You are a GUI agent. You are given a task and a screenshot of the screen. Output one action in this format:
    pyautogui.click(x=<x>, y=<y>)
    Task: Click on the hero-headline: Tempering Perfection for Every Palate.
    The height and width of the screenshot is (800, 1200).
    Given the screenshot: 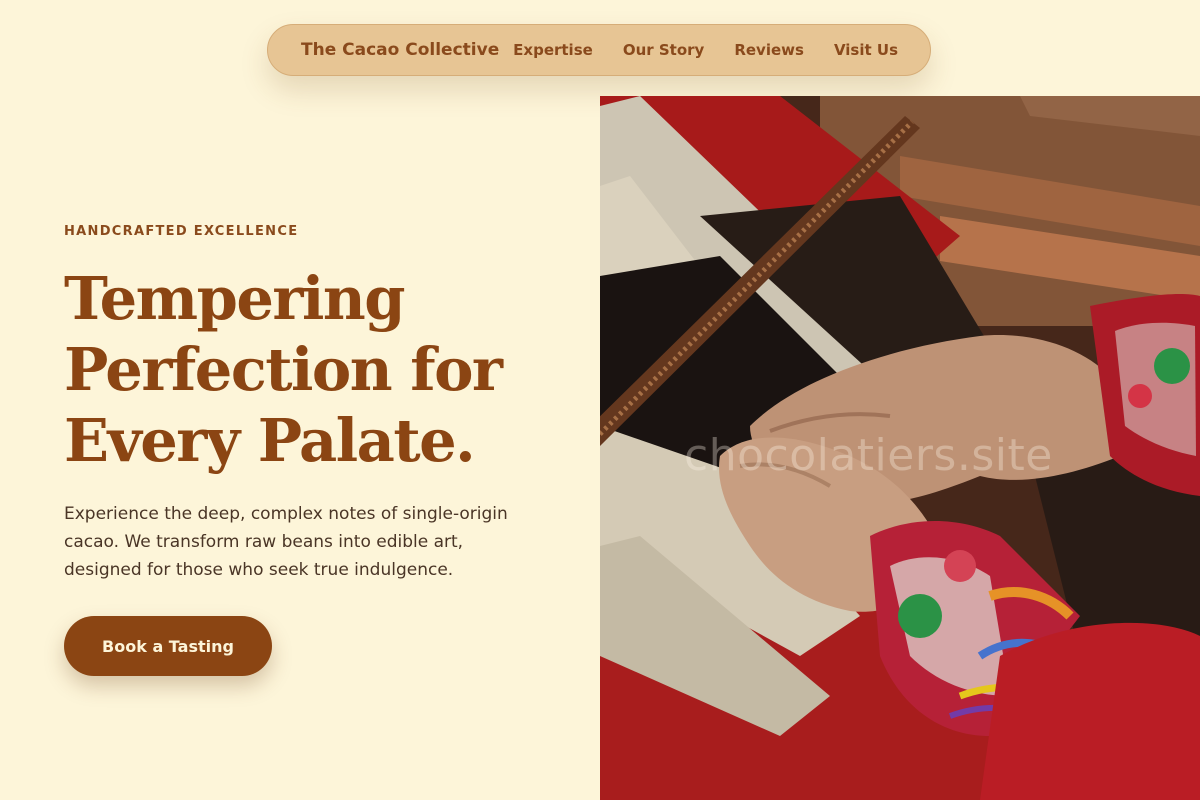 What is the action you would take?
    pyautogui.click(x=314, y=369)
    